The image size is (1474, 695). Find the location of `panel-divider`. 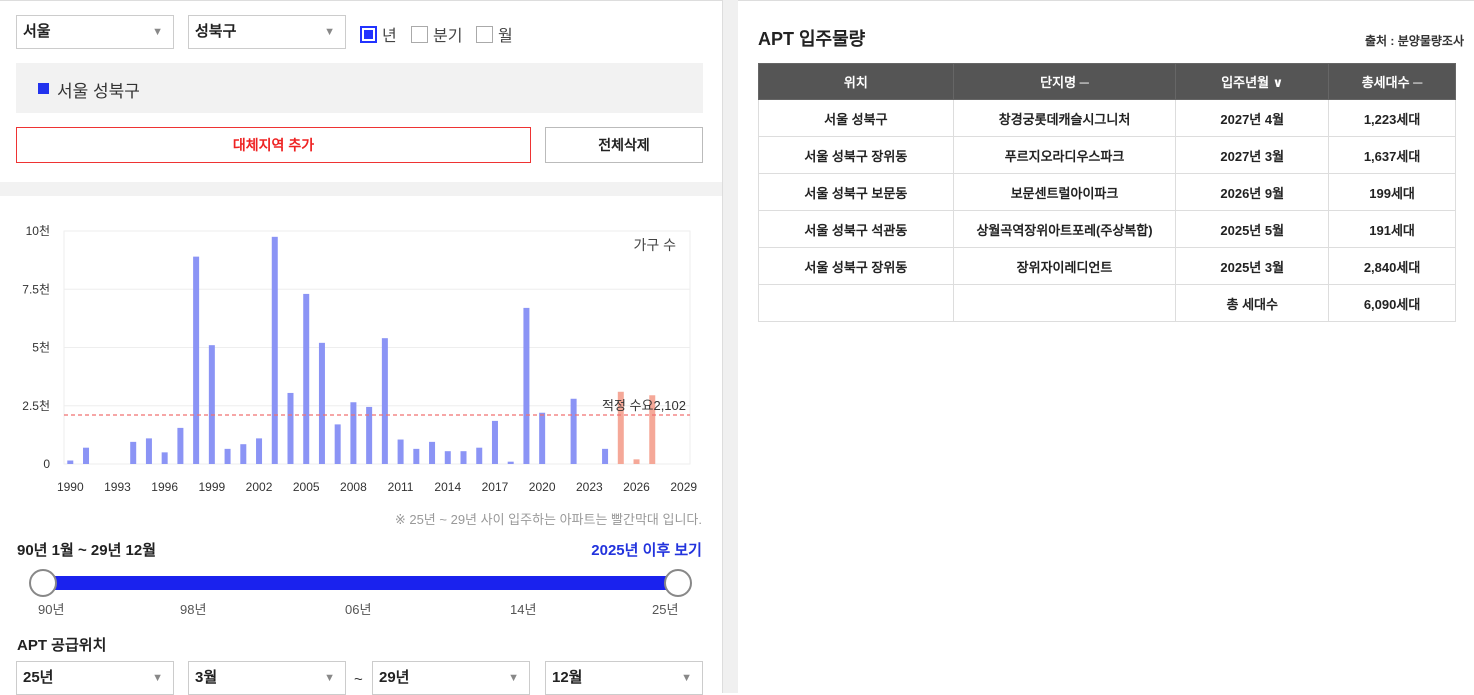

panel-divider is located at coordinates (730, 346).